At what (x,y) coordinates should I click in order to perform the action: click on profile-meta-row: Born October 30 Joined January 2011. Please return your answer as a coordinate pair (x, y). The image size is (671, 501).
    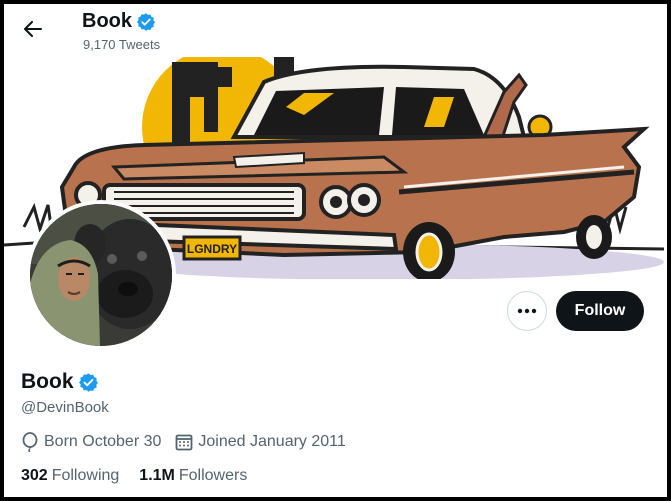
    Looking at the image, I should click on (190, 442).